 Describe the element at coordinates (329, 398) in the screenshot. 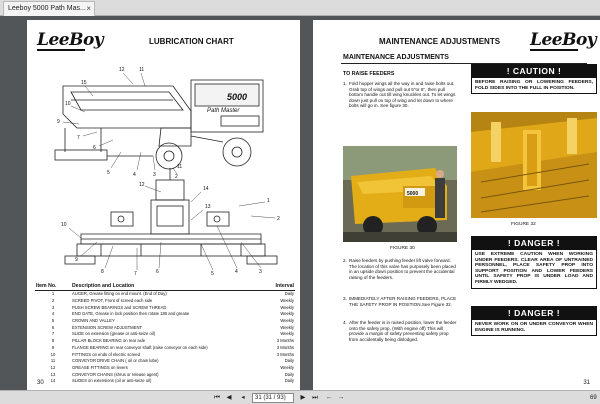

I see `back-button: ←` at that location.